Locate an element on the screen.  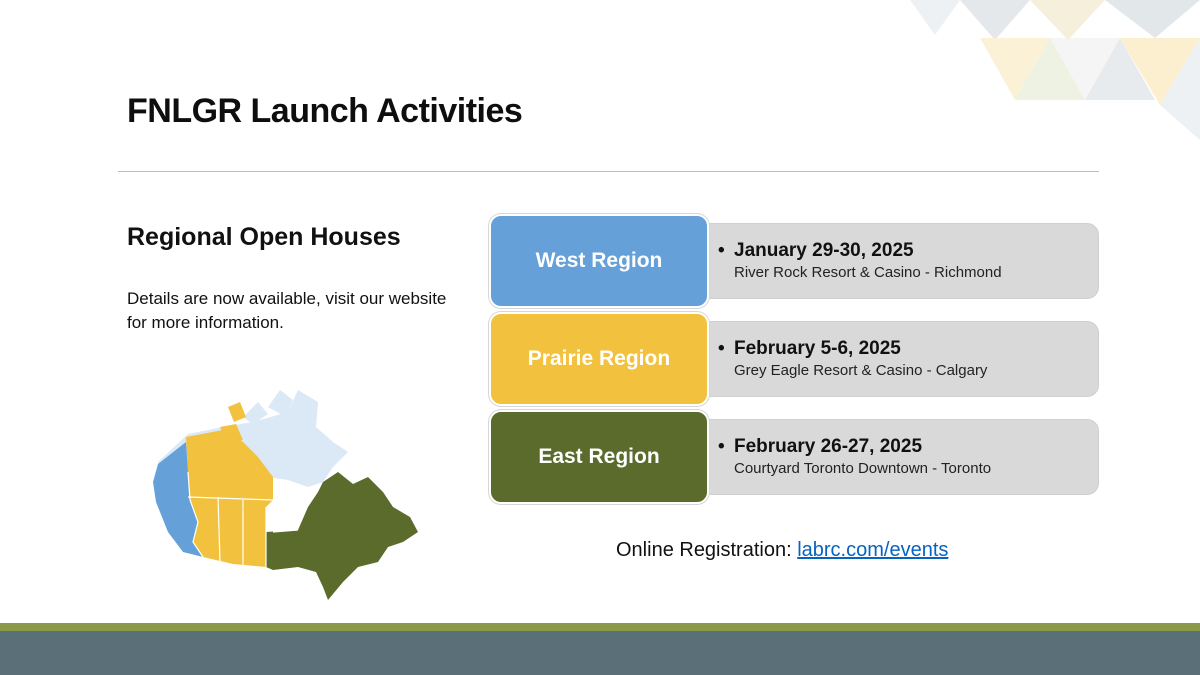
event-venue: River Rock Resort & Casino - Richmond is located at coordinates (868, 272).